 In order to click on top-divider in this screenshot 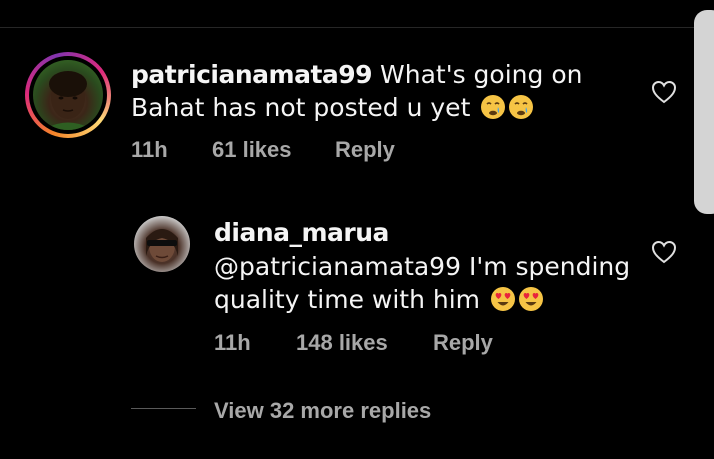, I will do `click(357, 27)`.